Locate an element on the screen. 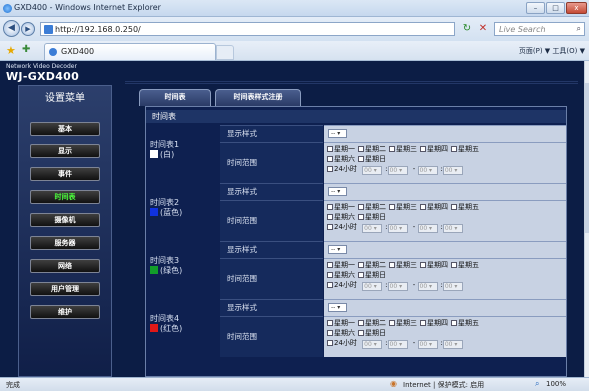  zoom-icon: ⌕ is located at coordinates (537, 383).